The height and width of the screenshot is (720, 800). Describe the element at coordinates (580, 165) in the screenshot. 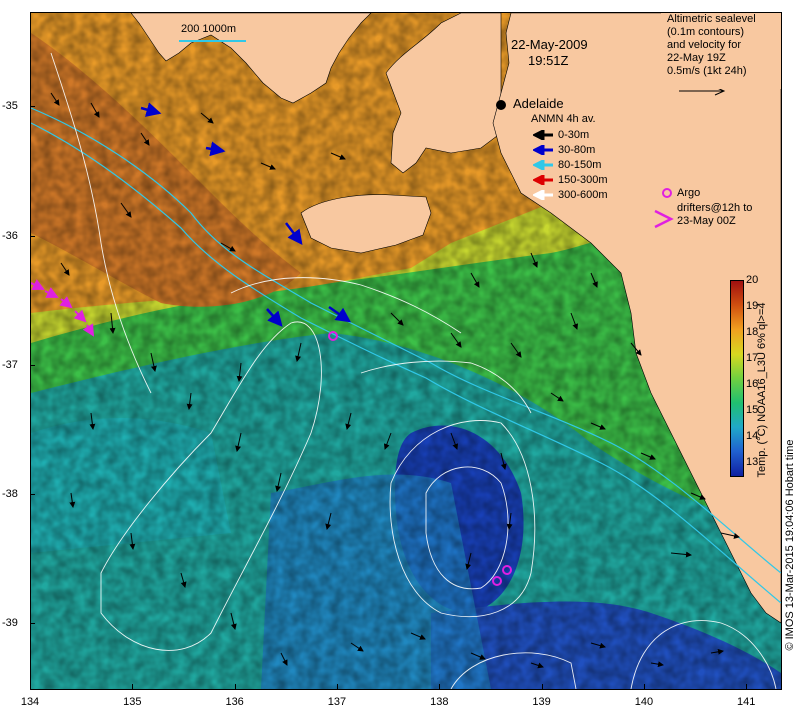

I see `anmn-legend-label: 80-150m` at that location.